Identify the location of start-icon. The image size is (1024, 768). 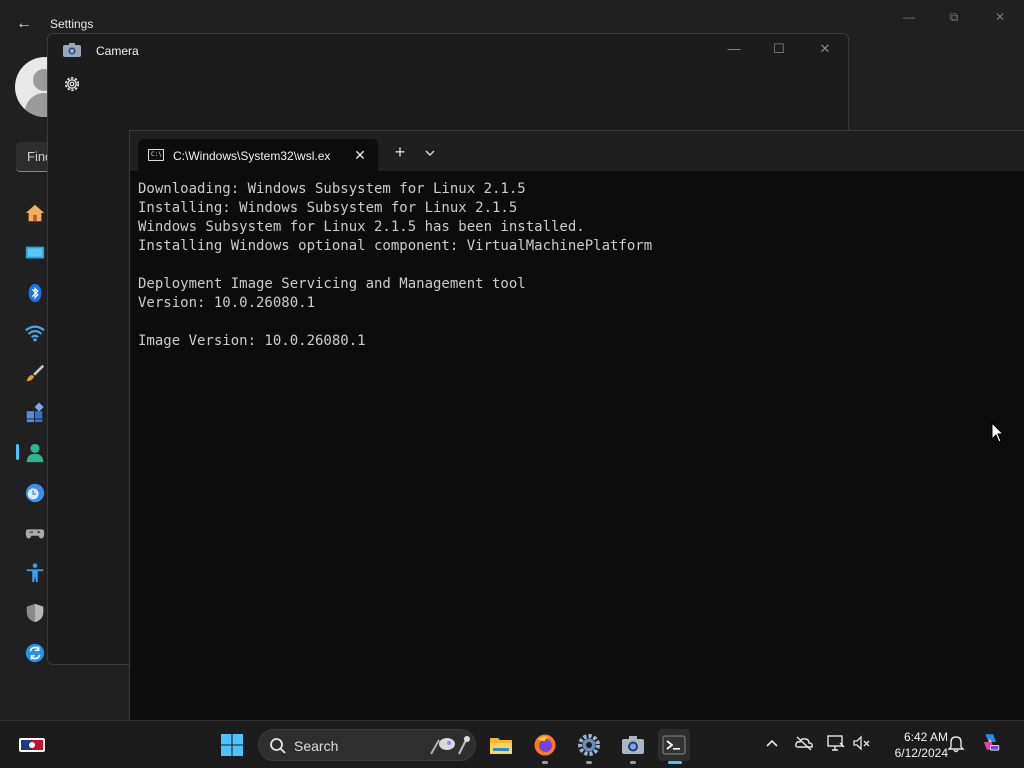
(232, 745).